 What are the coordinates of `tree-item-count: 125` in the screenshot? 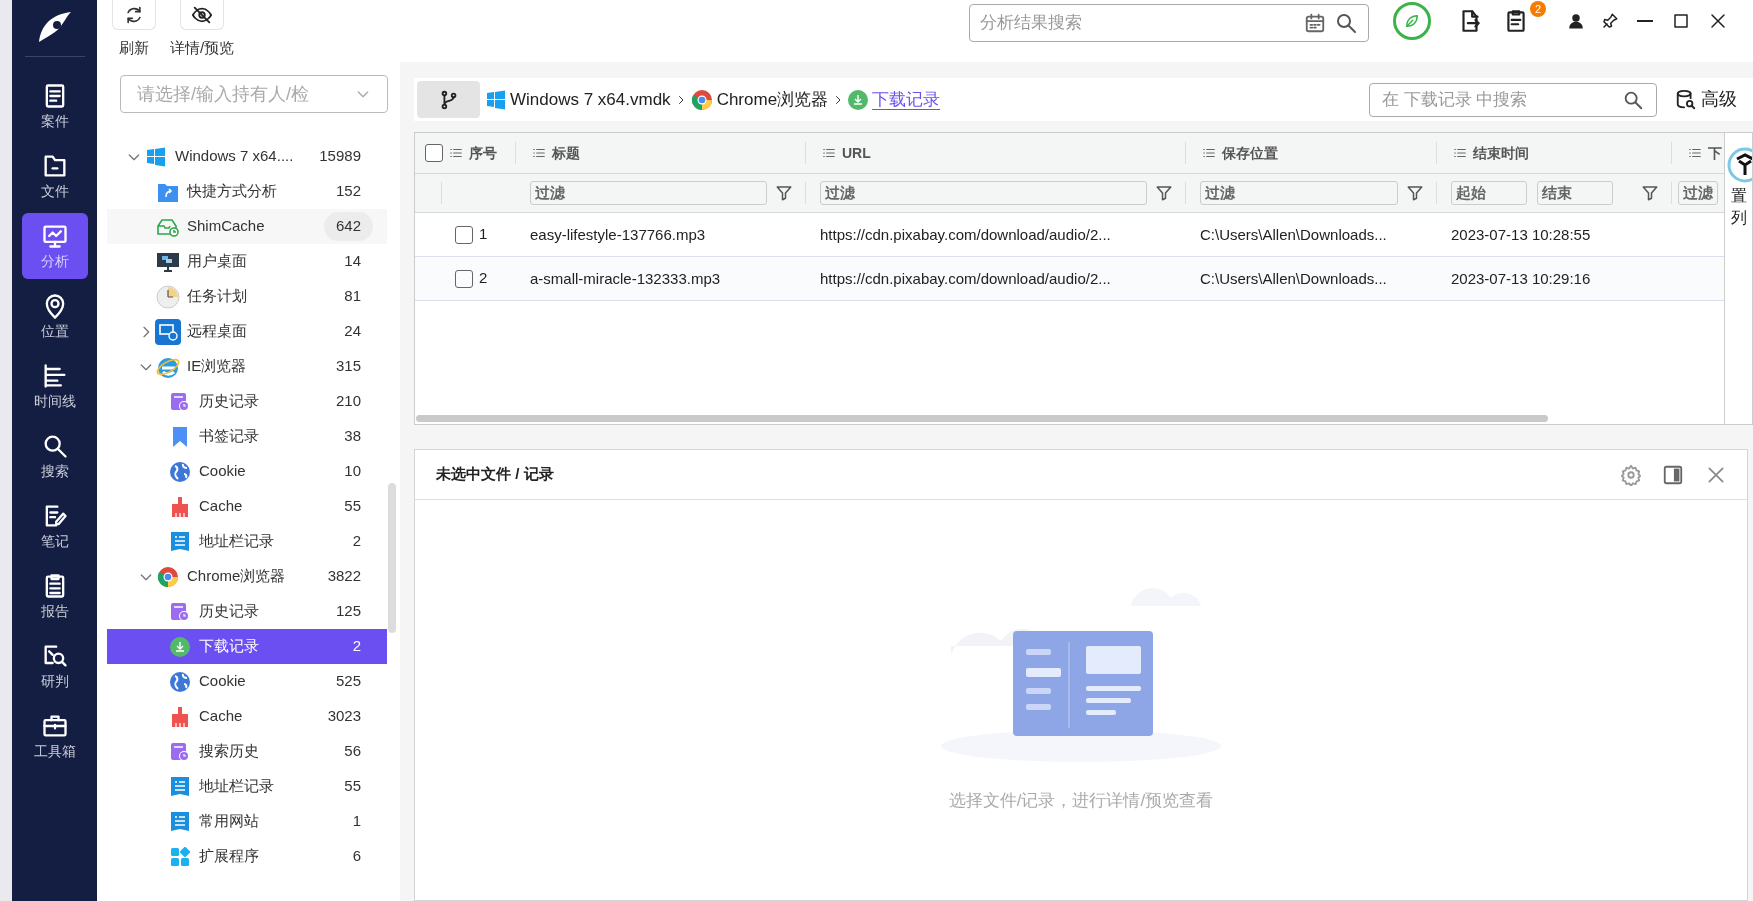 It's located at (348, 611).